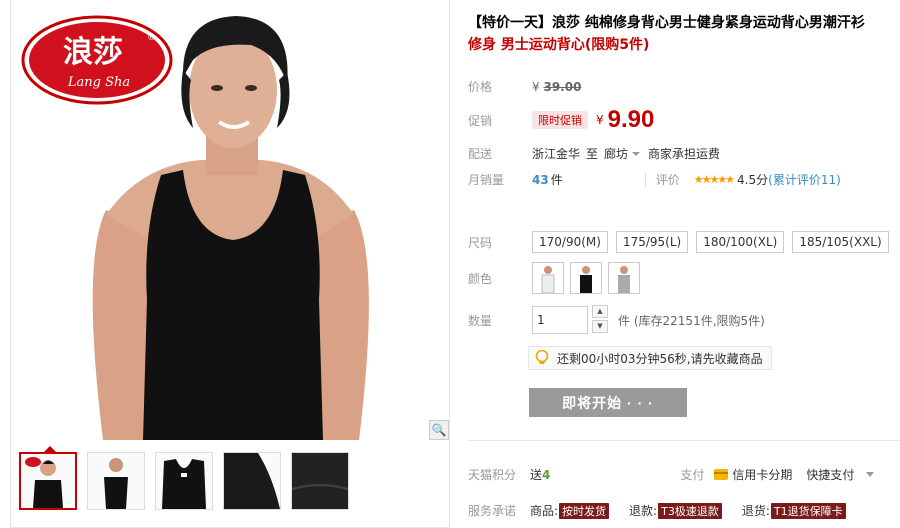 This screenshot has width=900, height=528. What do you see at coordinates (480, 242) in the screenshot?
I see `size-label: 尺码` at bounding box center [480, 242].